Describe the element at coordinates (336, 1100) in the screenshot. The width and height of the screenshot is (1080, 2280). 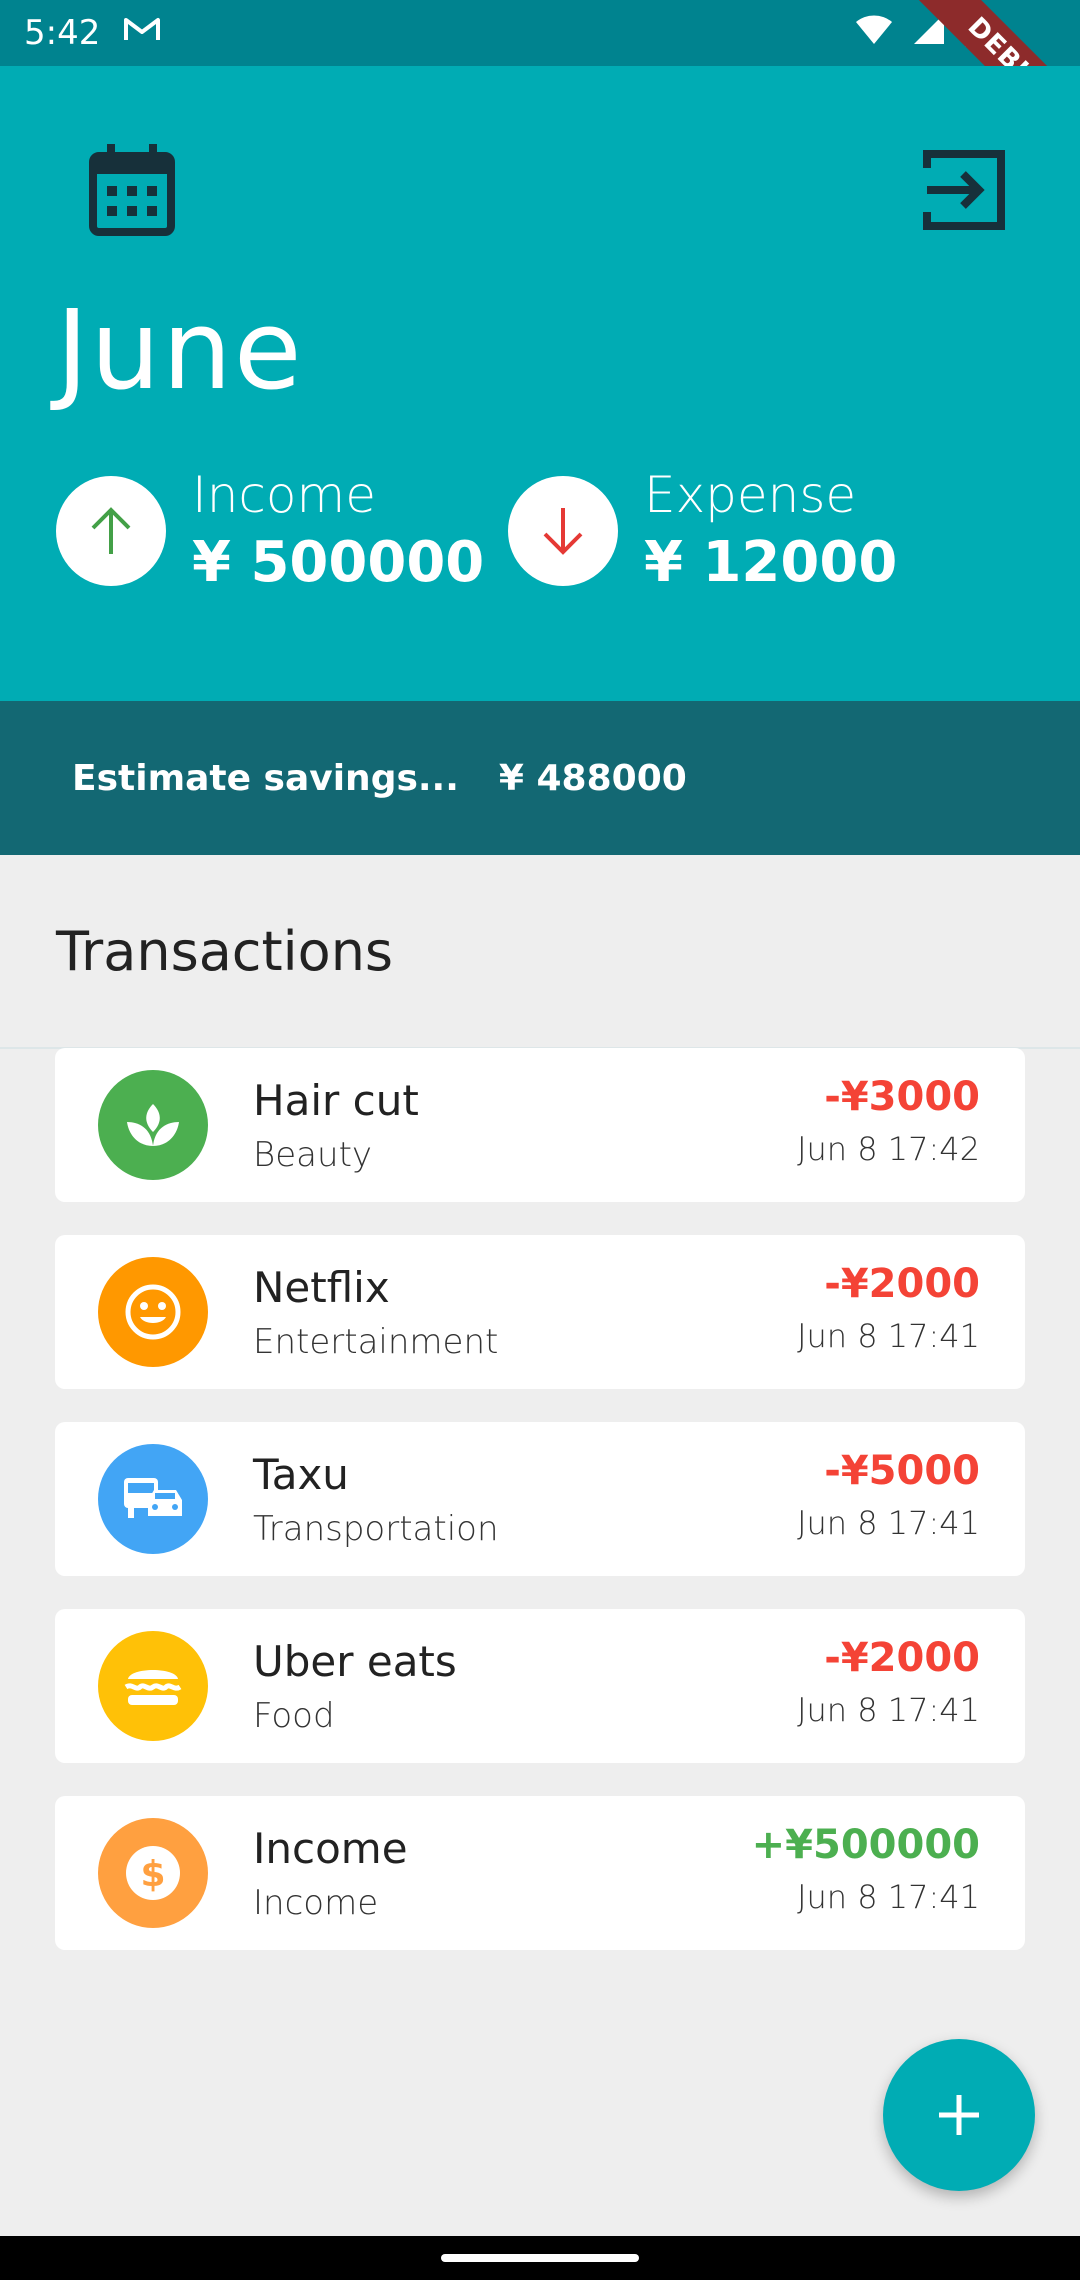
I see `transaction-title: Hair cut` at that location.